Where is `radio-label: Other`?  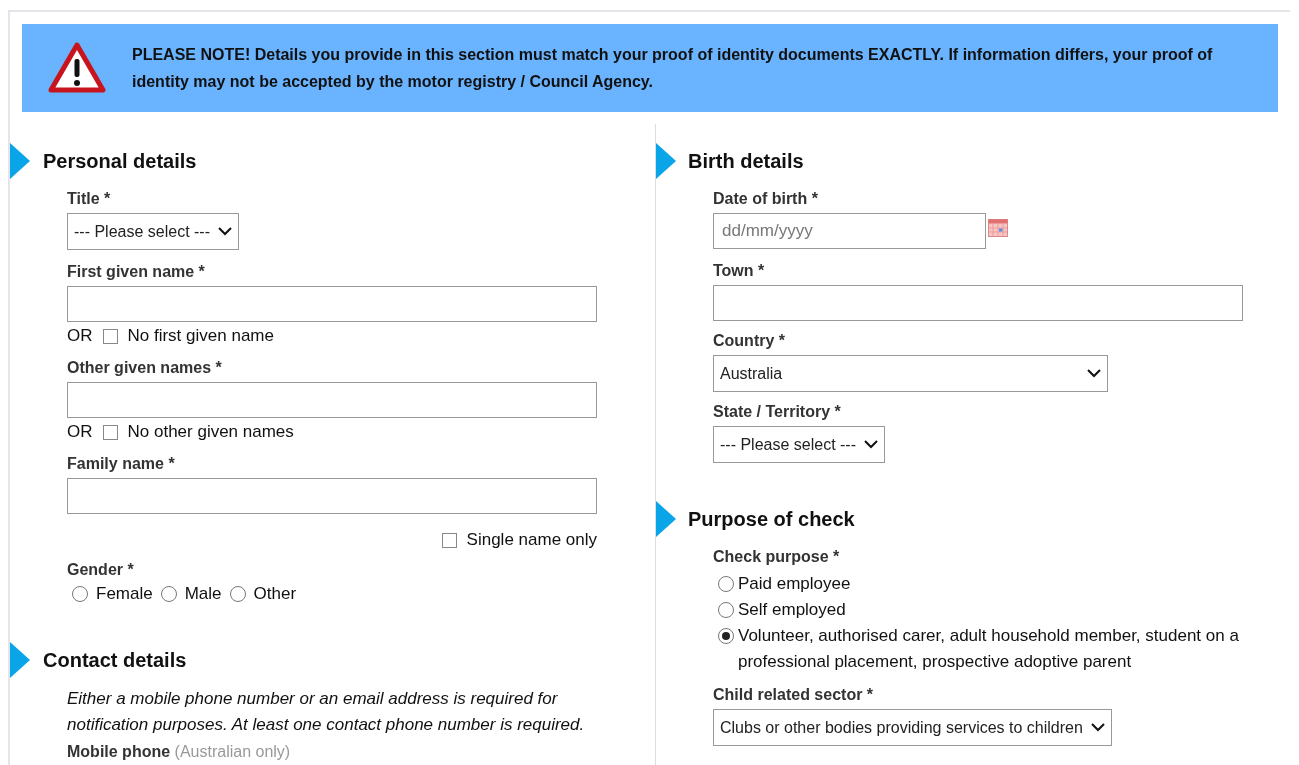
radio-label: Other is located at coordinates (275, 594).